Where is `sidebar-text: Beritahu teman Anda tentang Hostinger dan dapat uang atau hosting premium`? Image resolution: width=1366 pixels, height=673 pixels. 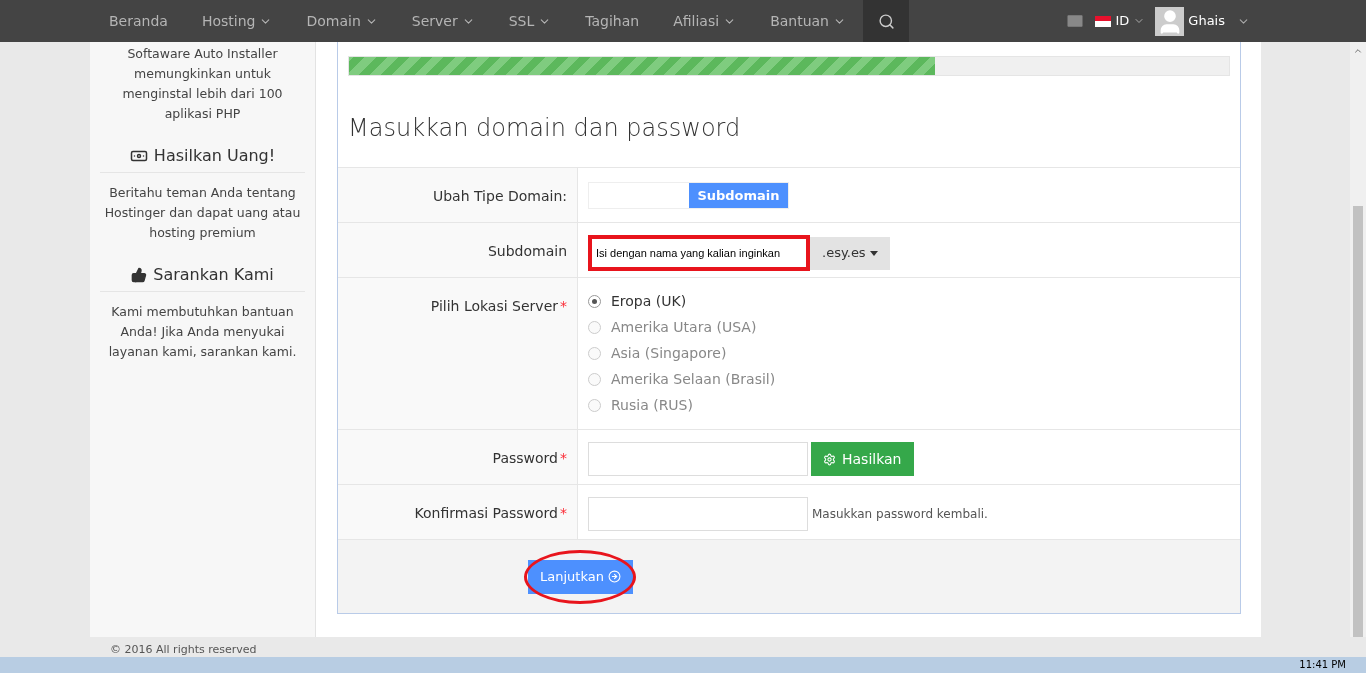 sidebar-text: Beritahu teman Anda tentang Hostinger dan dapat uang atau hosting premium is located at coordinates (202, 213).